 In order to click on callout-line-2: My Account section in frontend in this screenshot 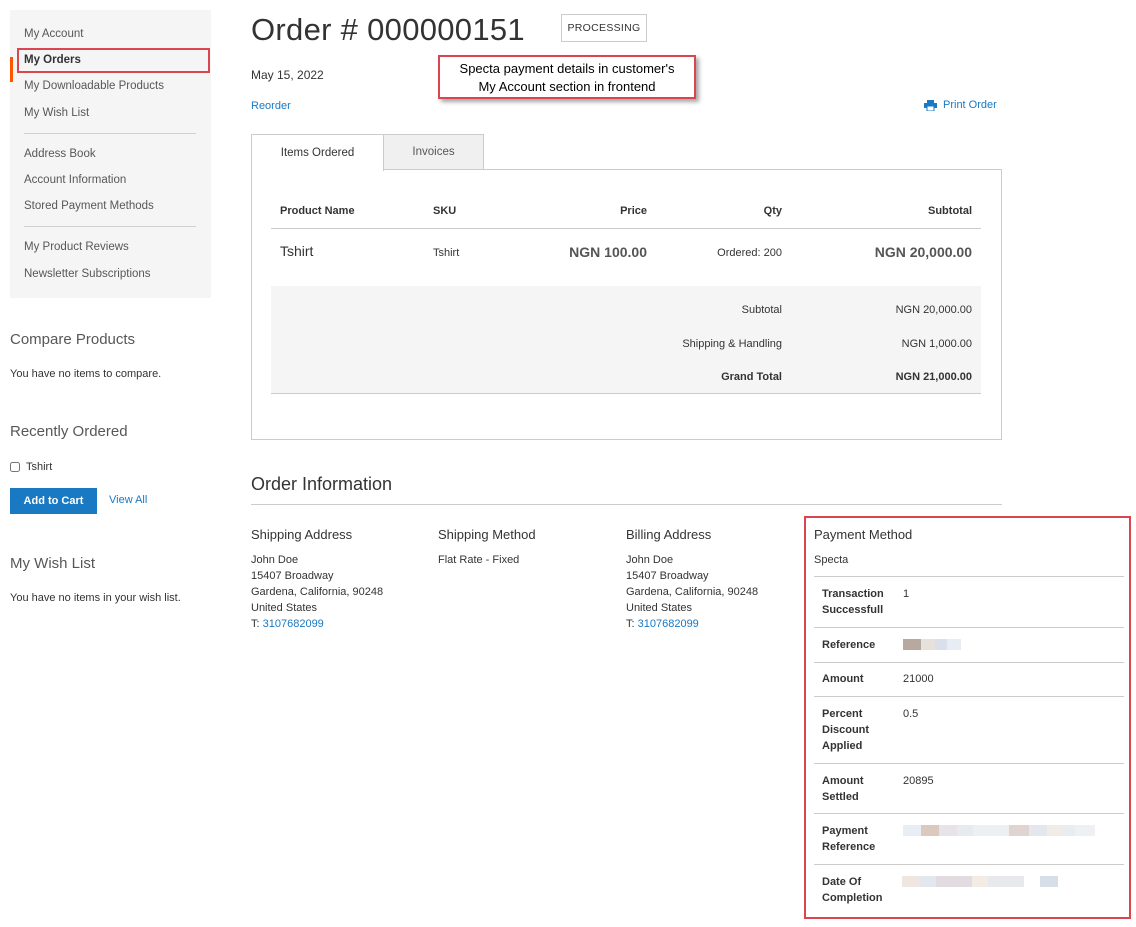, I will do `click(567, 86)`.